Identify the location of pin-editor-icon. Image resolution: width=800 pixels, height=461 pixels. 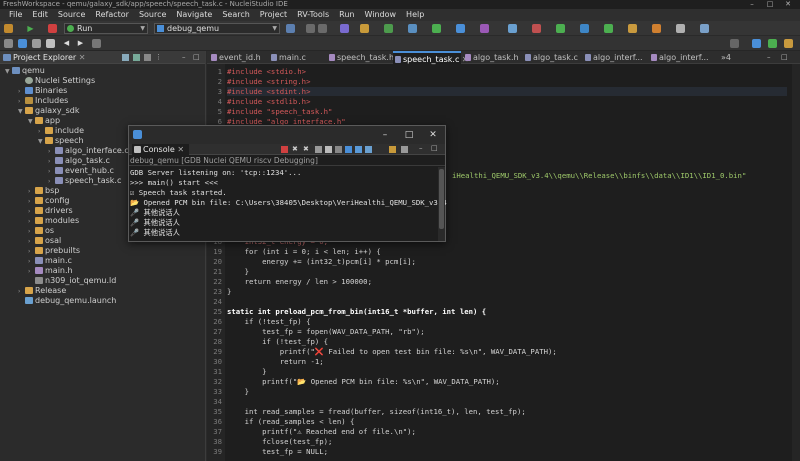
(96, 43).